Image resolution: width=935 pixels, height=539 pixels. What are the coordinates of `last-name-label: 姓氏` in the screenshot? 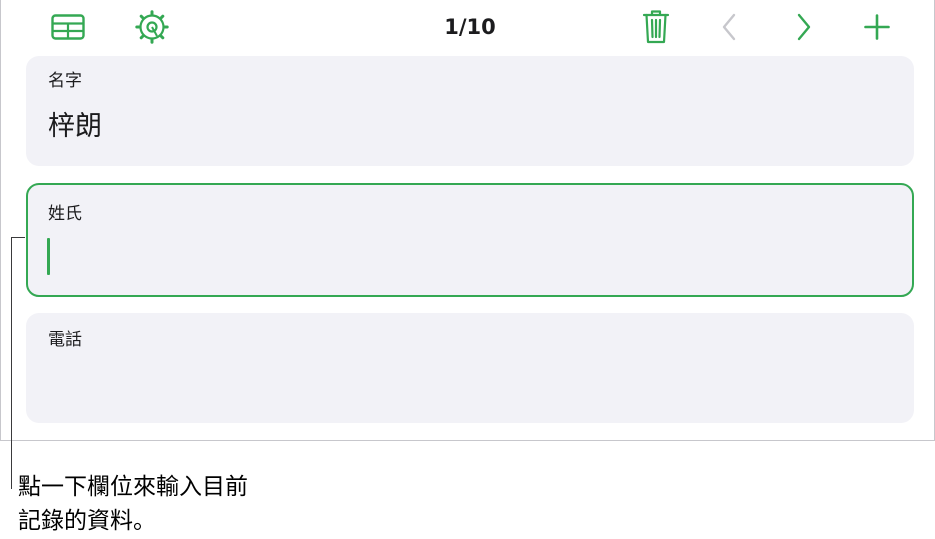 It's located at (65, 214).